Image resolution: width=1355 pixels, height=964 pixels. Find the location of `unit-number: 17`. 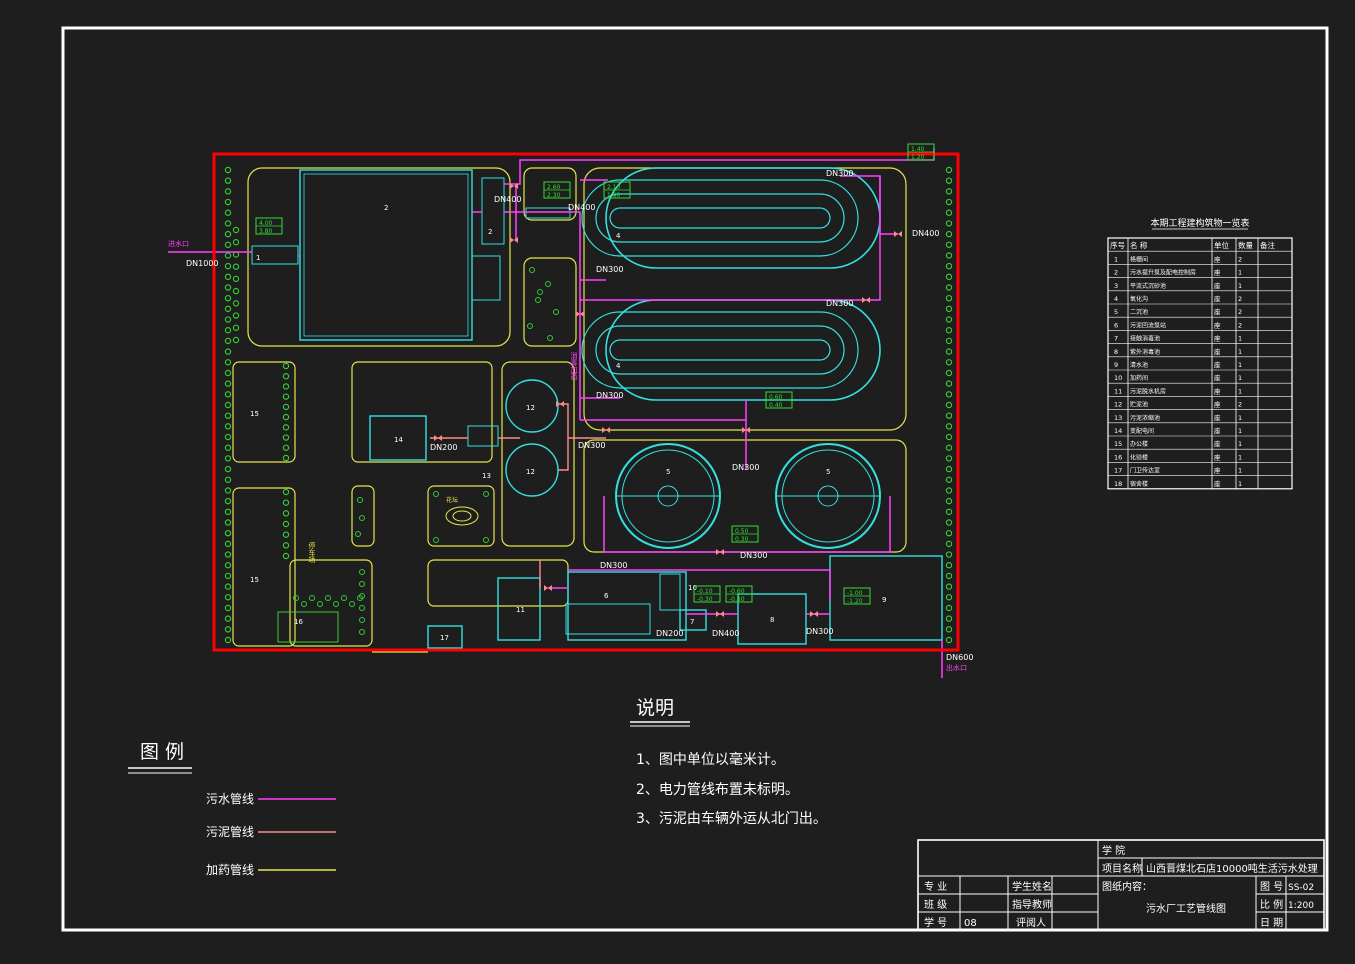

unit-number: 17 is located at coordinates (444, 638).